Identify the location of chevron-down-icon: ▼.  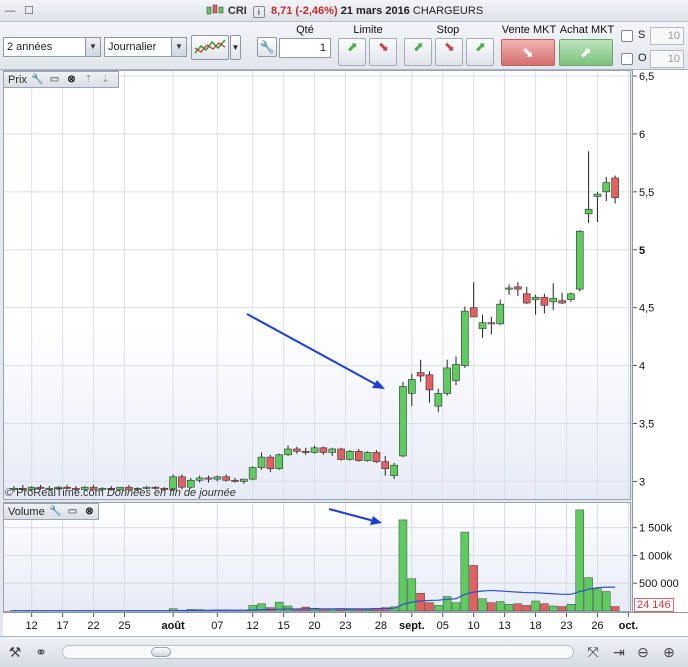
(178, 47).